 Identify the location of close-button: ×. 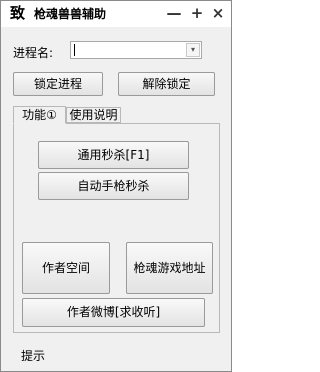
(218, 13).